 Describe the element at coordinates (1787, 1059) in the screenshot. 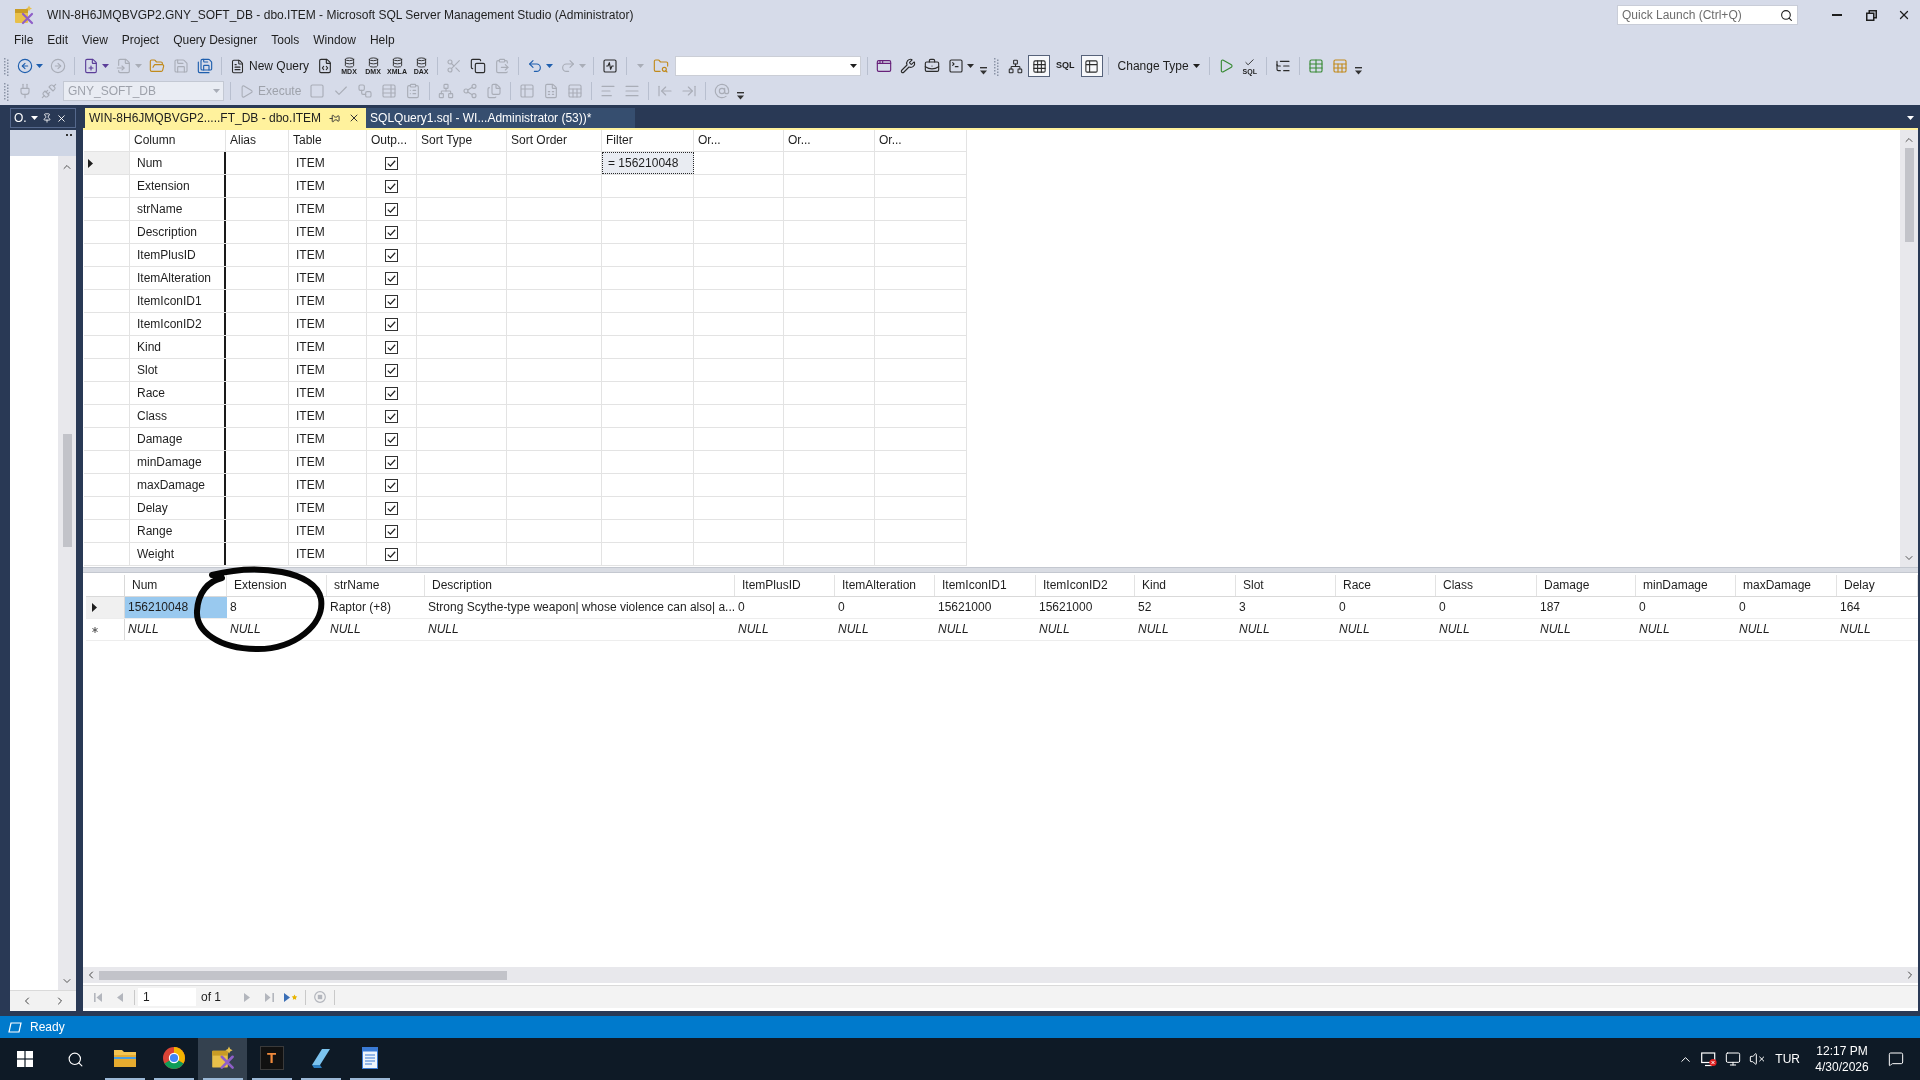

I see `language-indicator: TUR` at that location.